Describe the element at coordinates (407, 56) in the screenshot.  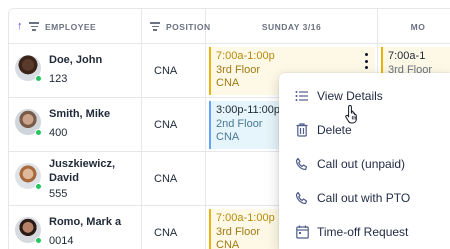
I see `shift-time: 7:00a-1` at that location.